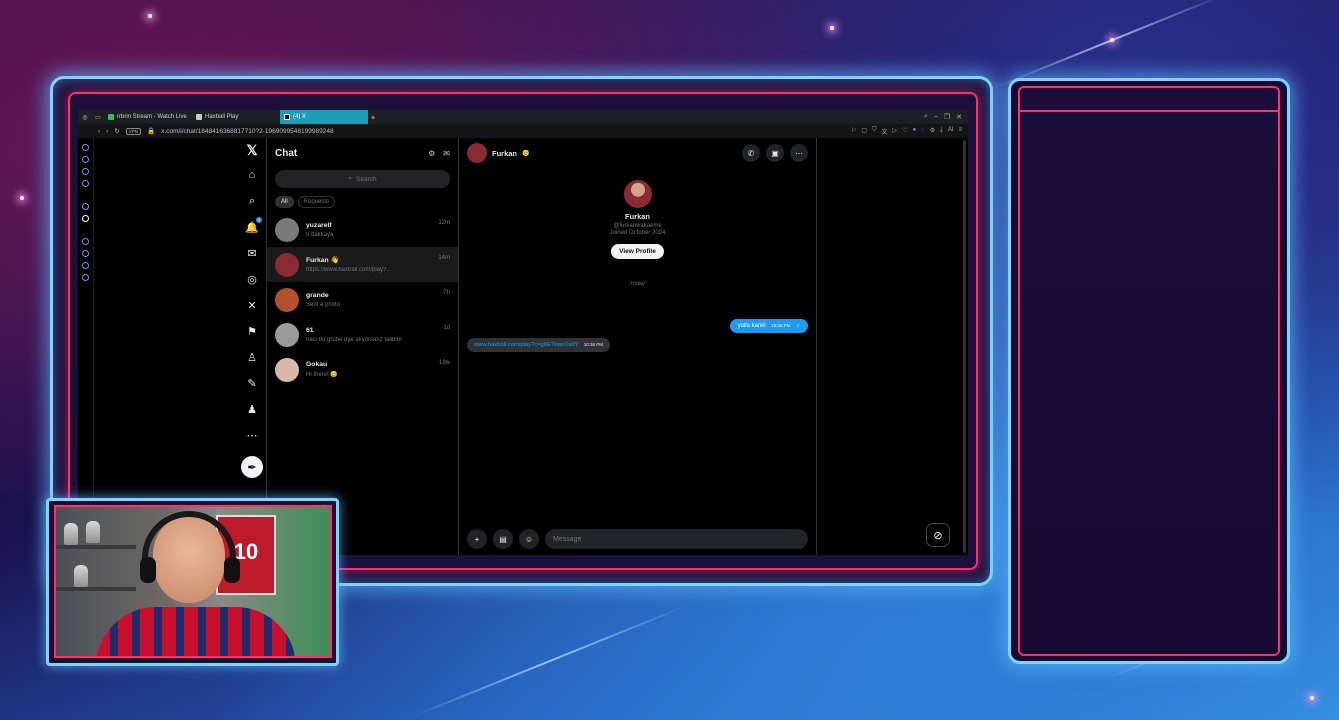 The image size is (1339, 720). I want to click on conversation-name: 61, so click(310, 330).